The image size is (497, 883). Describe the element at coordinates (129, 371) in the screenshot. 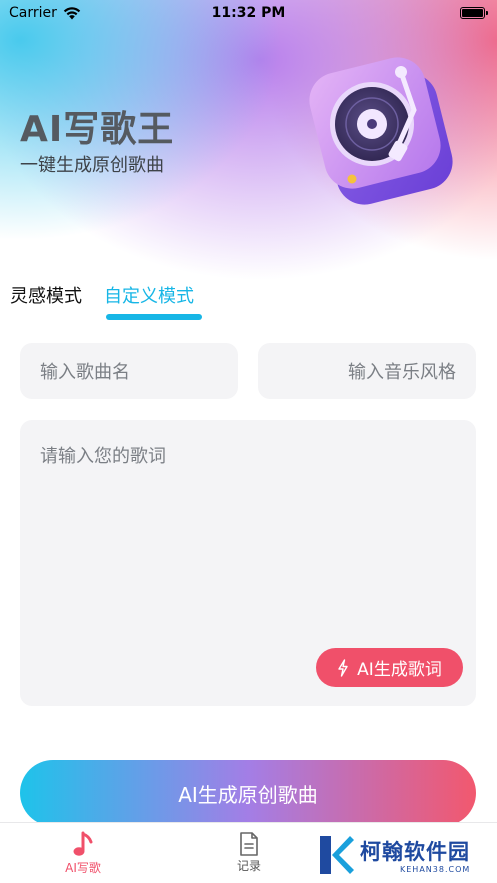

I see `song-name-input: 输入歌曲名` at that location.